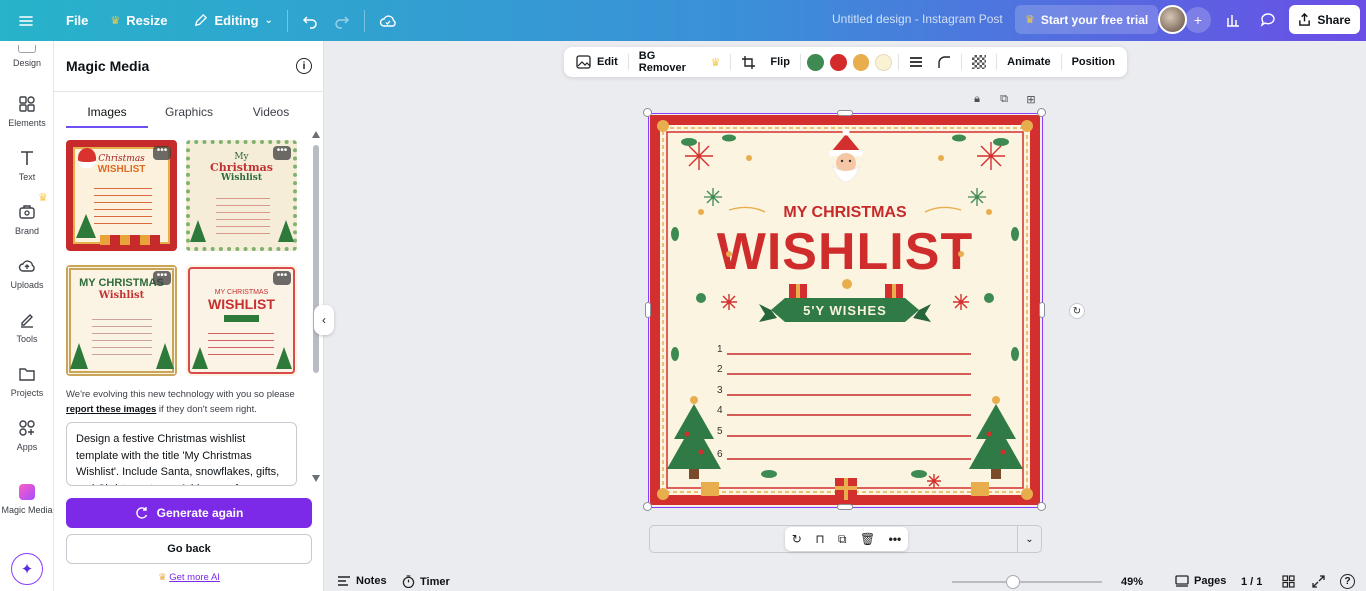  I want to click on collapse-panel-button: ‹, so click(324, 320).